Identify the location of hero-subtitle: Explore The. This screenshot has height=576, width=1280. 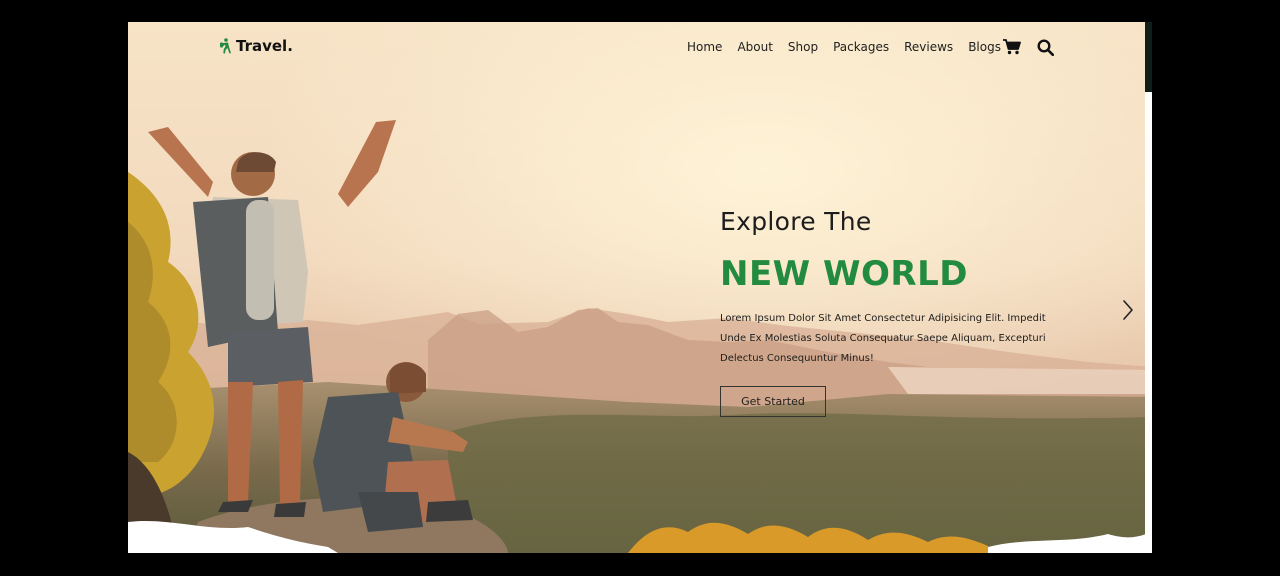
(796, 221).